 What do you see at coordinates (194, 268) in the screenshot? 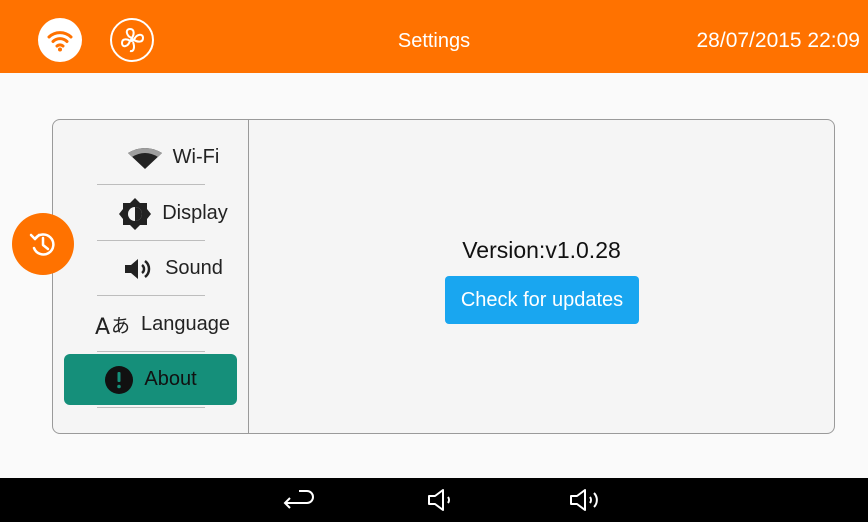
I see `sidebar-item-label: Sound` at bounding box center [194, 268].